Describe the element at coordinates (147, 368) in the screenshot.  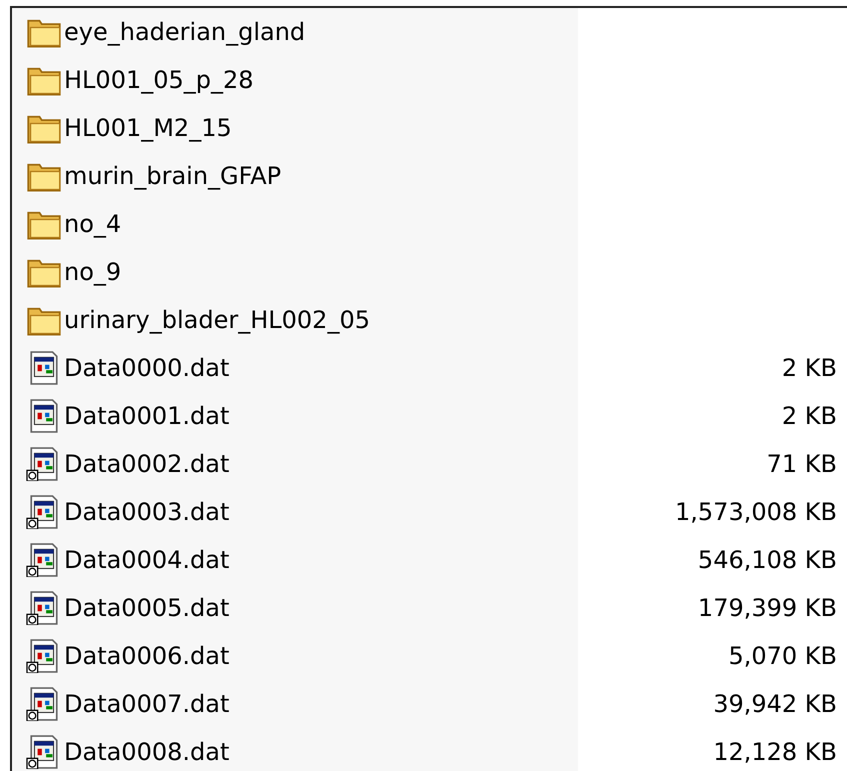
I see `file-name: Data0000.dat` at that location.